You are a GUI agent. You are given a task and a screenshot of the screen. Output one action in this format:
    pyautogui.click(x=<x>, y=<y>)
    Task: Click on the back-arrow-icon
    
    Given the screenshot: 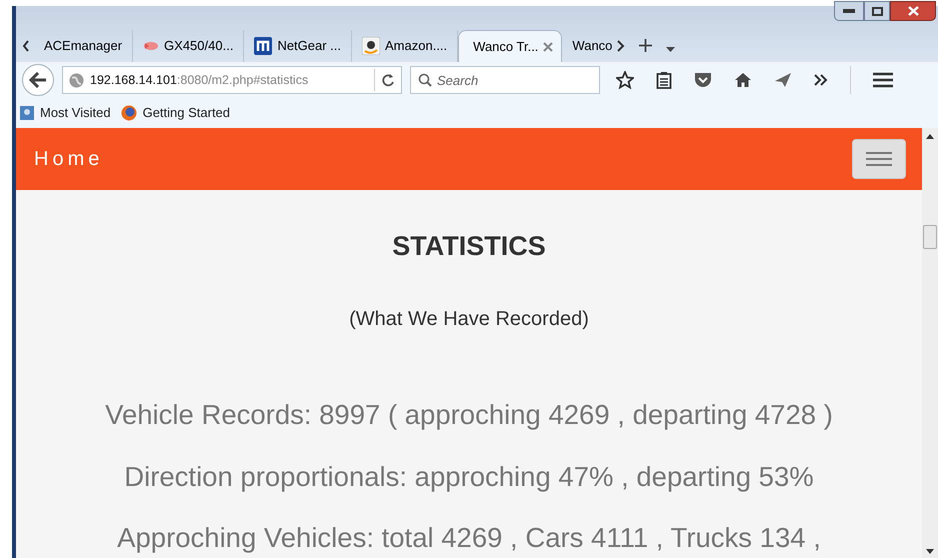 What is the action you would take?
    pyautogui.click(x=38, y=80)
    